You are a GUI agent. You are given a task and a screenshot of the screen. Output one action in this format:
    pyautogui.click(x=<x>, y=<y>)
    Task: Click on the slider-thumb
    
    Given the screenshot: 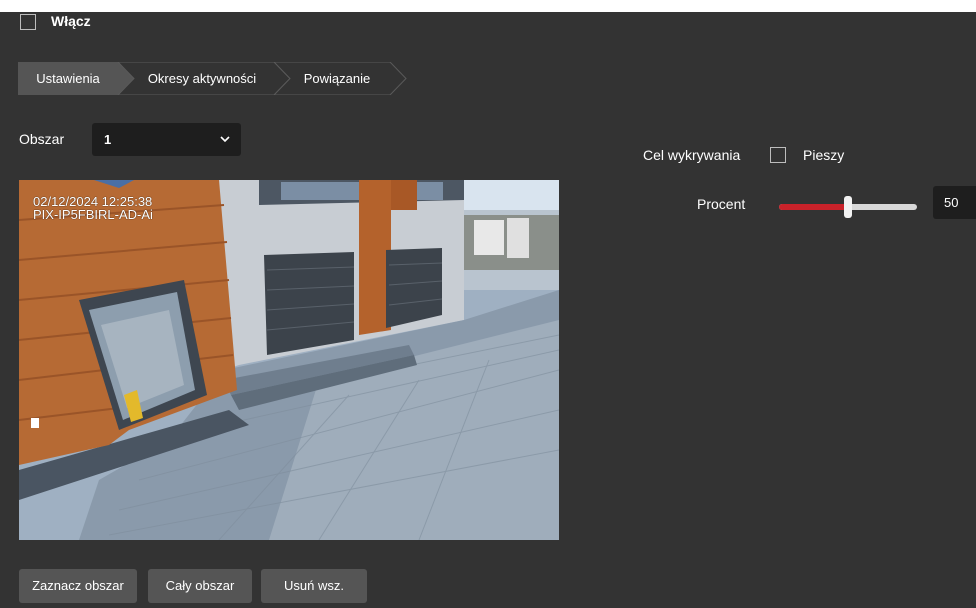 What is the action you would take?
    pyautogui.click(x=848, y=207)
    